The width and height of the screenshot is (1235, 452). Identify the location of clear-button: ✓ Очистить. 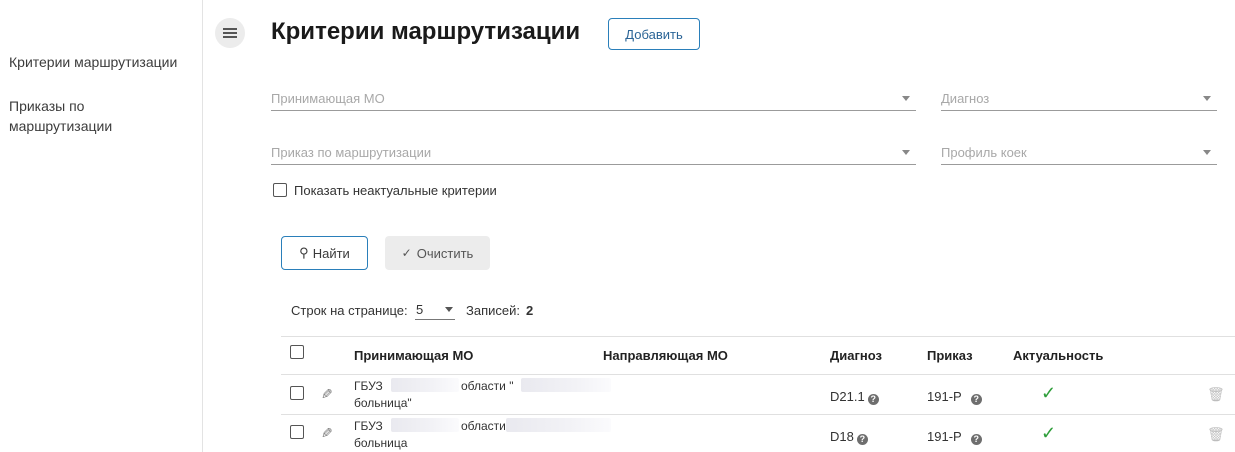
(437, 253).